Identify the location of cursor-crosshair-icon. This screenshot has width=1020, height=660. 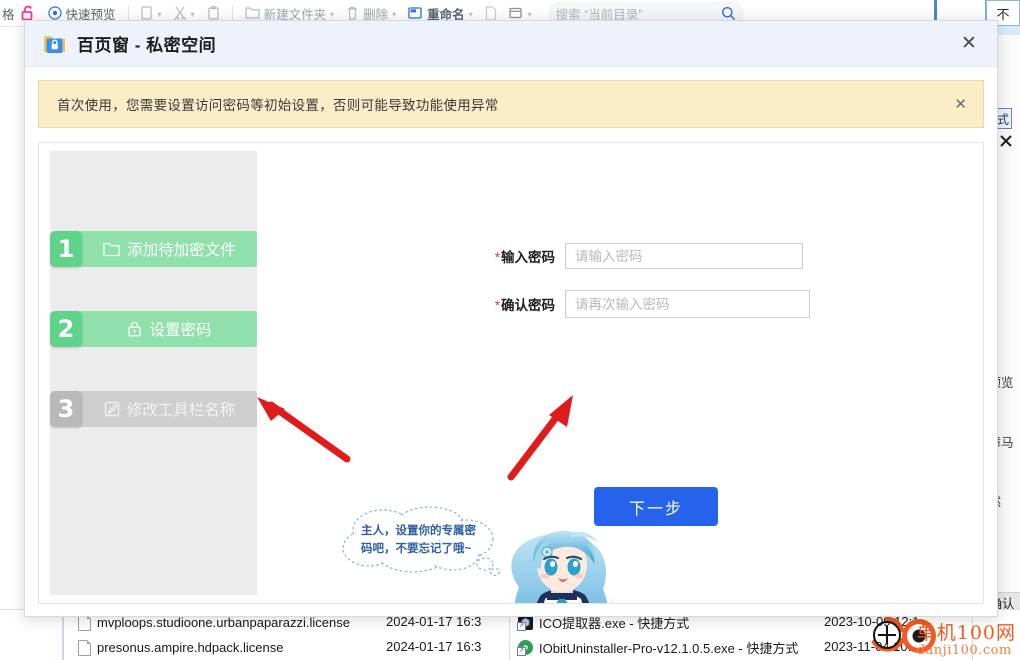
(887, 635).